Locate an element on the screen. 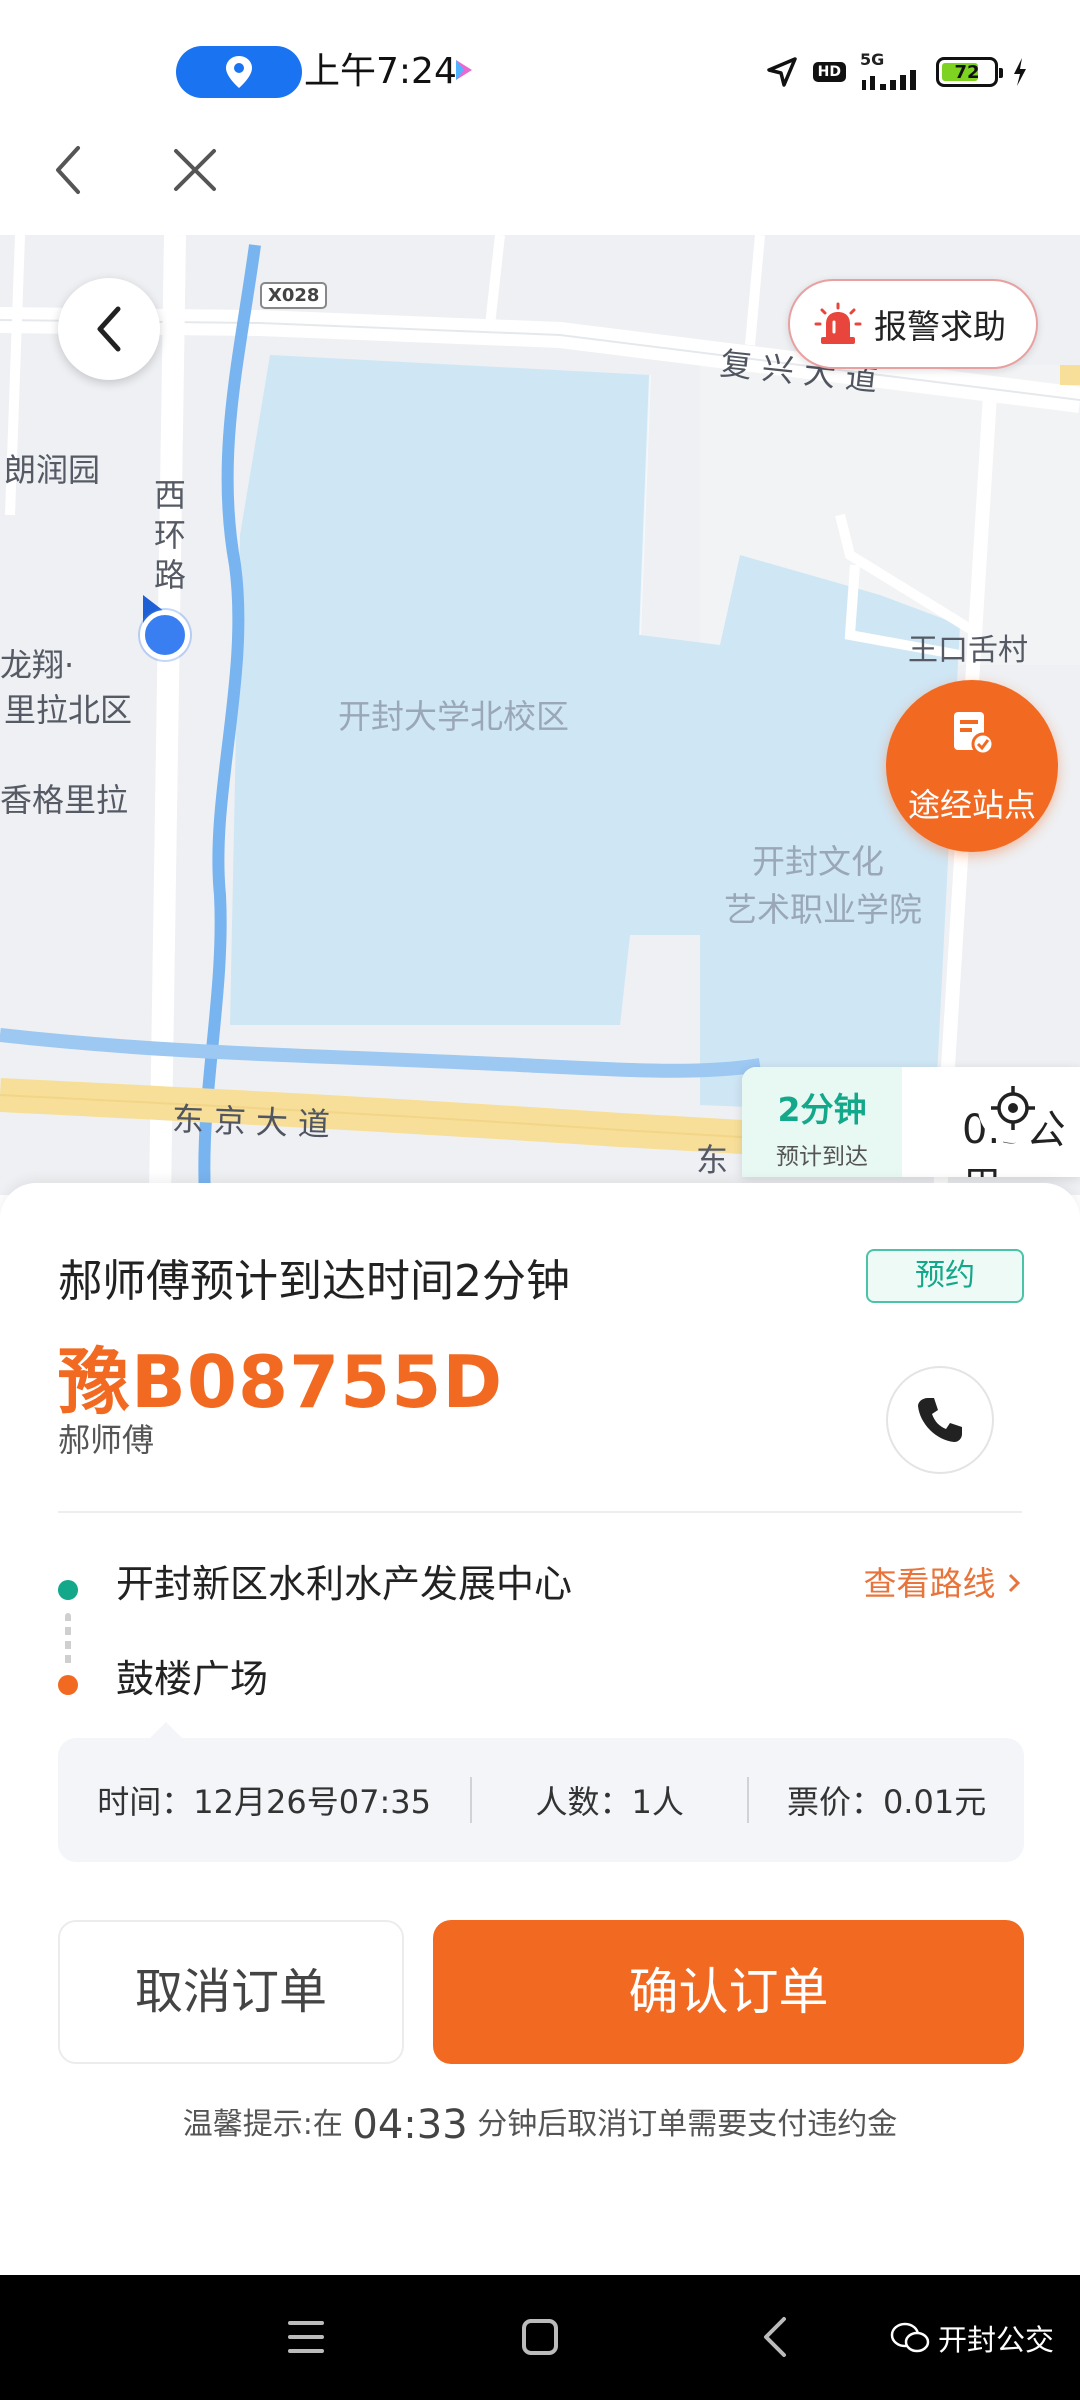 The height and width of the screenshot is (2400, 1080). cancellation-tip: 温馨提示:在 04:33 分钟后取消订单需要支付违约金 is located at coordinates (540, 2123).